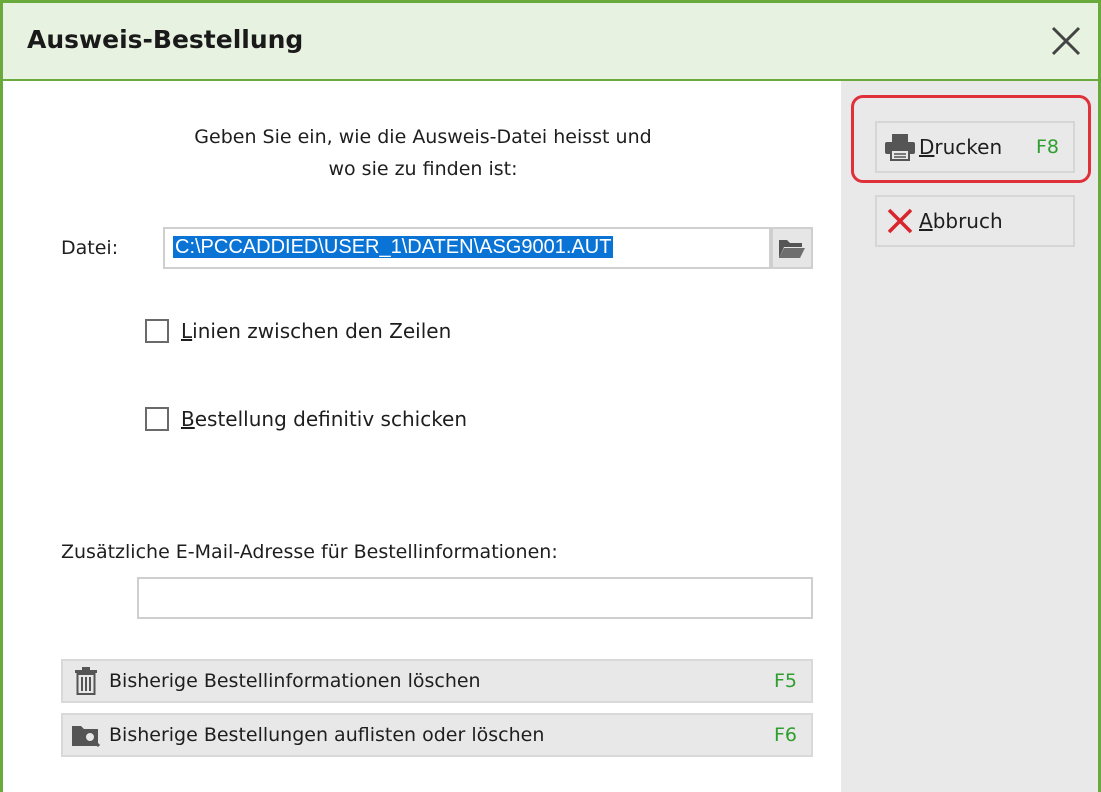  I want to click on print-button: Drucken F8, so click(975, 147).